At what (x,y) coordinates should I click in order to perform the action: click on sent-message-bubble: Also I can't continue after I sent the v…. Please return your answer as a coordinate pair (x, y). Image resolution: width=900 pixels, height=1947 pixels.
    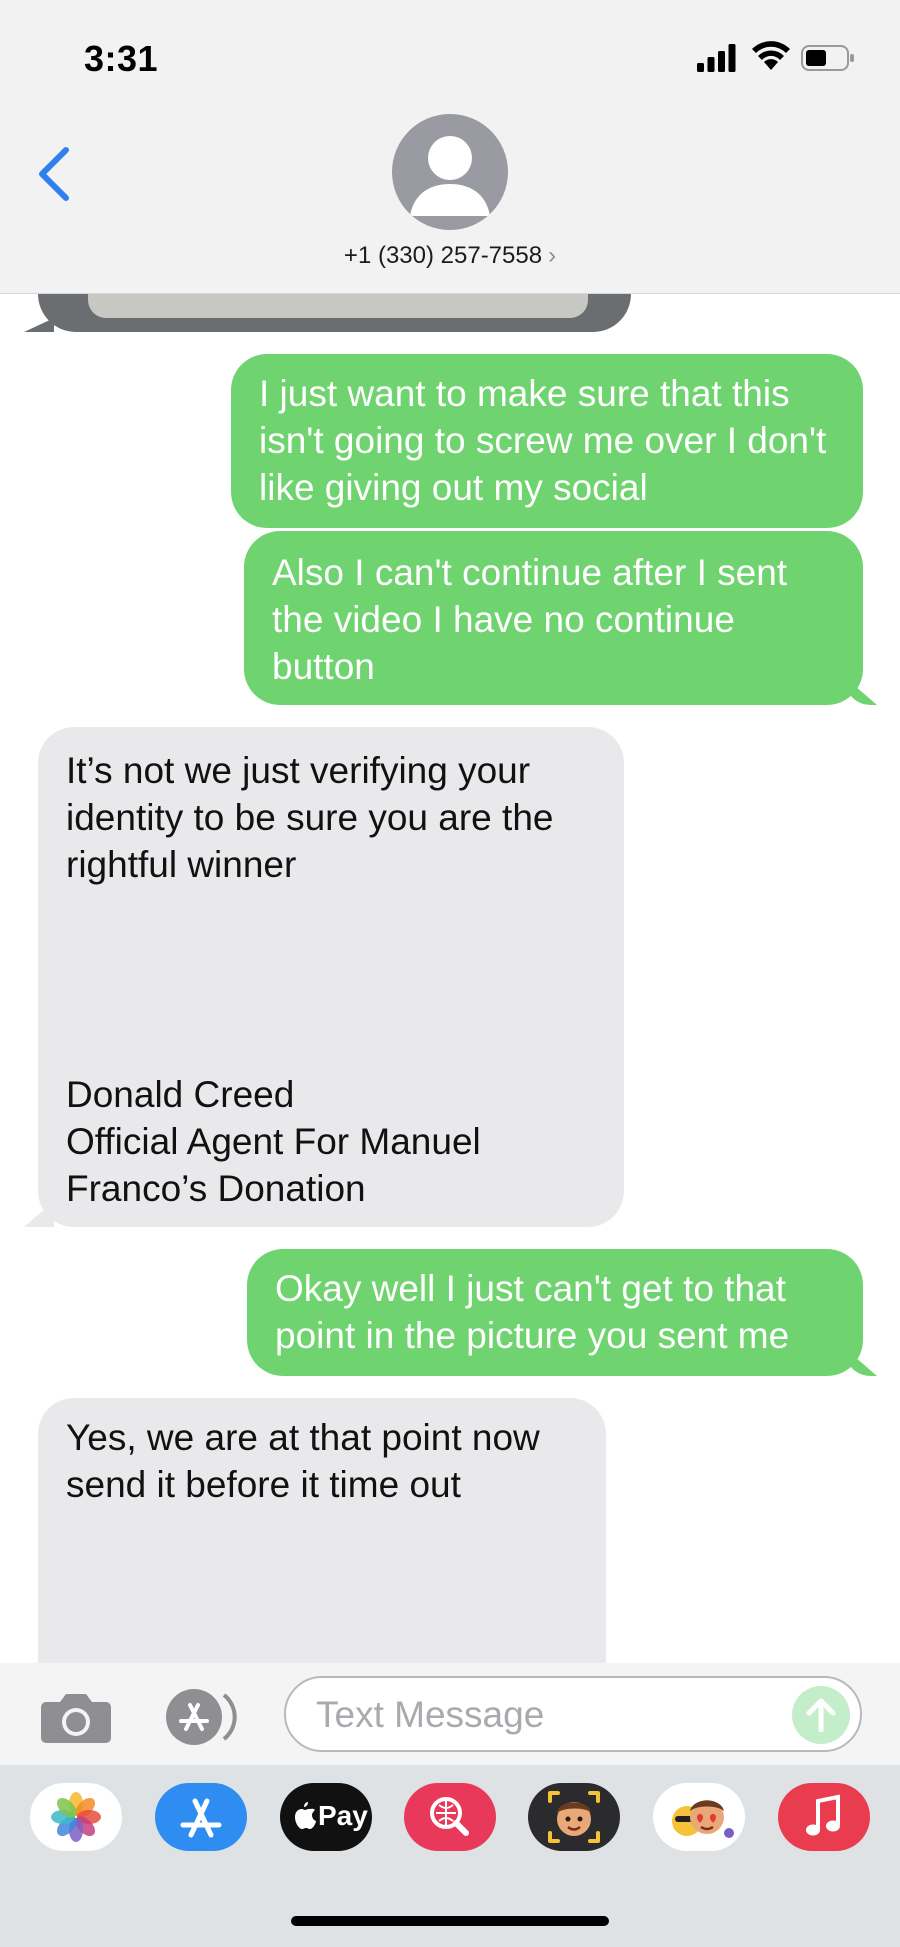
    Looking at the image, I should click on (553, 618).